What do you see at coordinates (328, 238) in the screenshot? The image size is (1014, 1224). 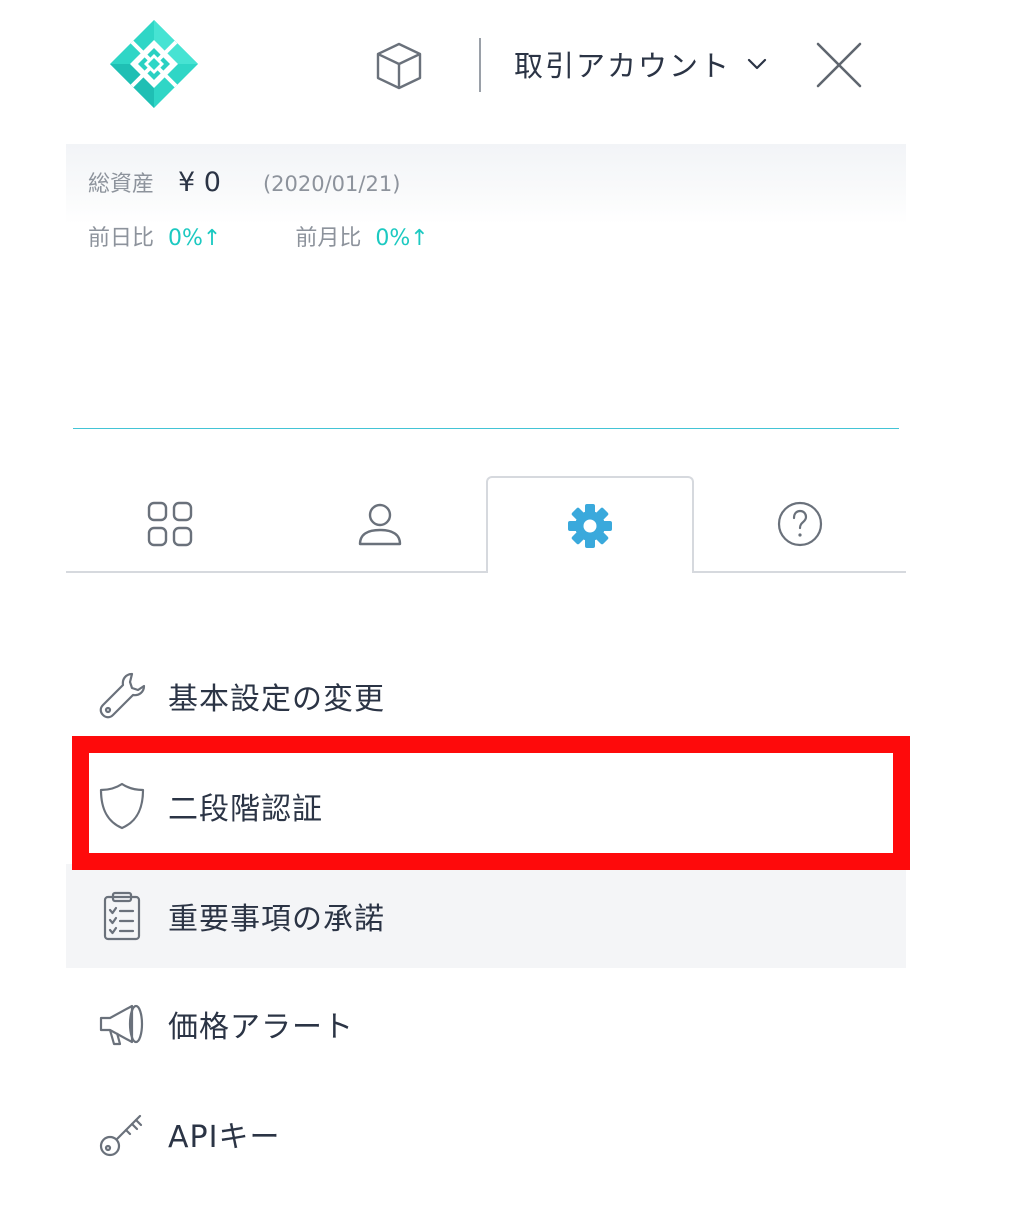 I see `month-change-label: 前月比` at bounding box center [328, 238].